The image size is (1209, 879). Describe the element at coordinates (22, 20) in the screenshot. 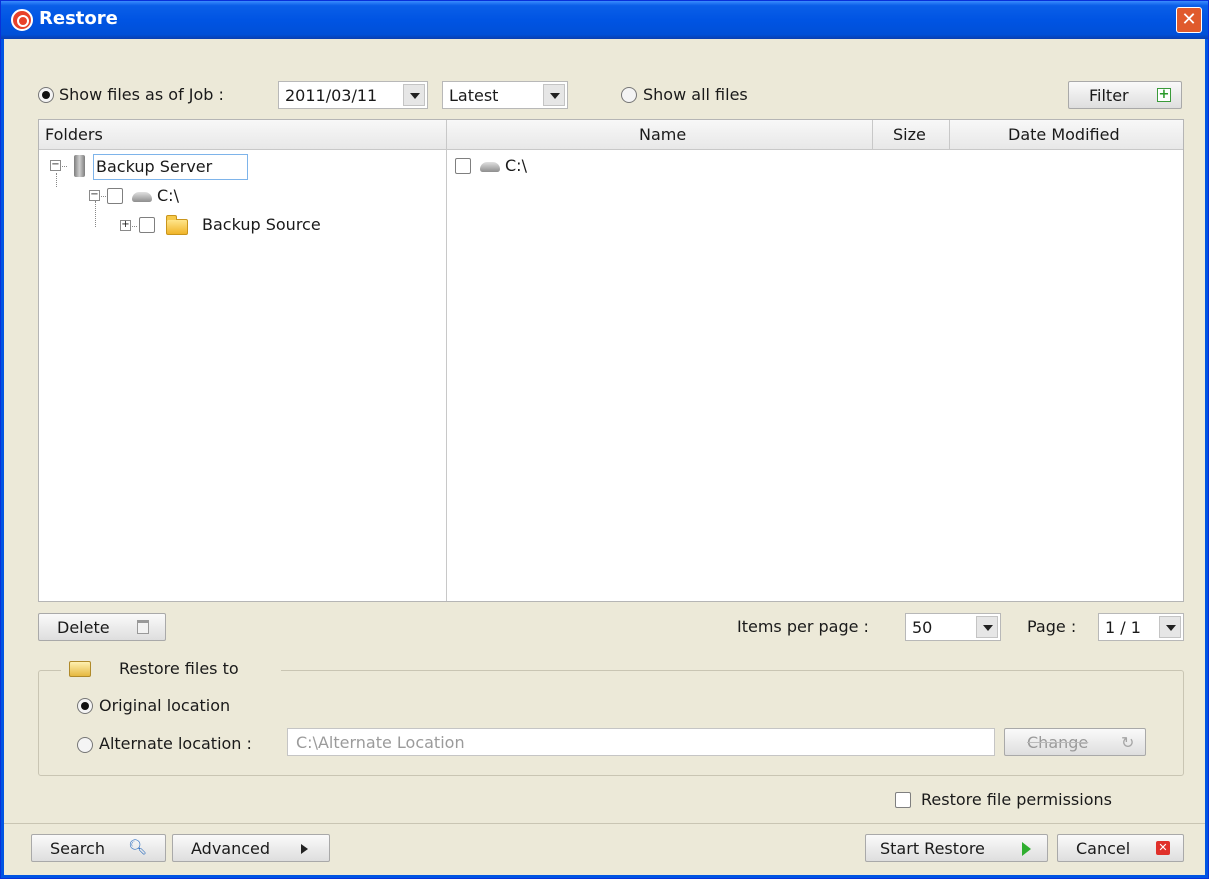

I see `app-logo-icon` at that location.